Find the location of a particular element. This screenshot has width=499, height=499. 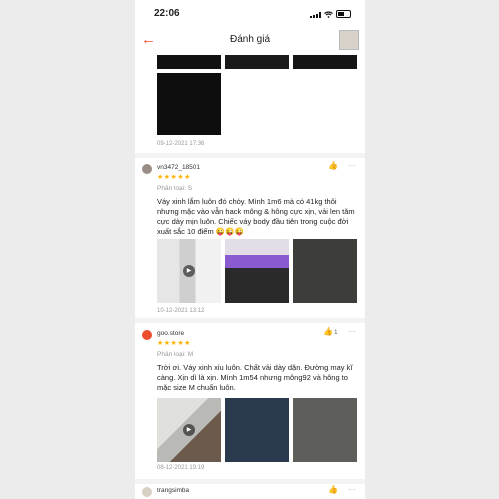

status-icons is located at coordinates (330, 14).